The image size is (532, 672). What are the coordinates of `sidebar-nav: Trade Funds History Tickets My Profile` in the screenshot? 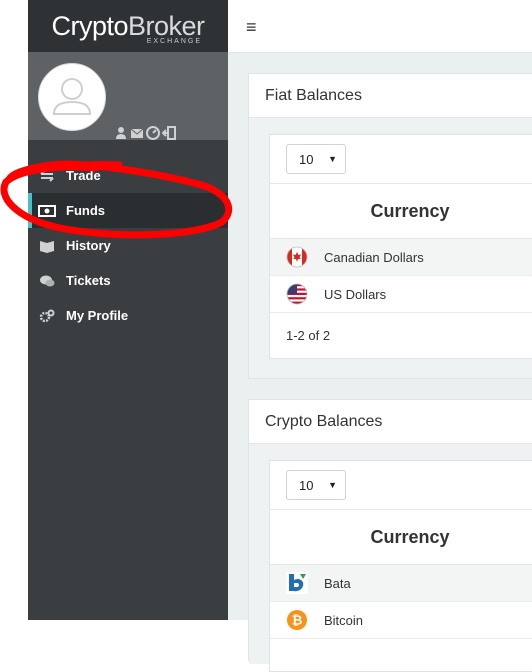 It's located at (128, 245).